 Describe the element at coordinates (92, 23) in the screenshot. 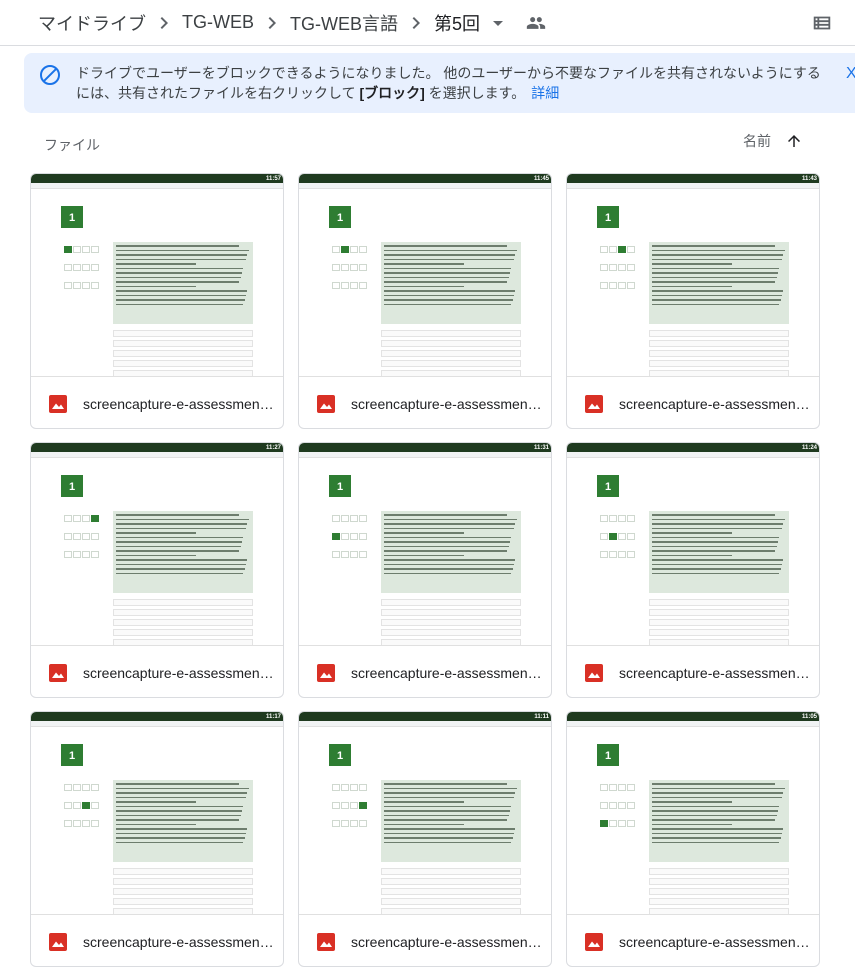

I see `breadcrumb-my-drive: マイドライブ` at that location.